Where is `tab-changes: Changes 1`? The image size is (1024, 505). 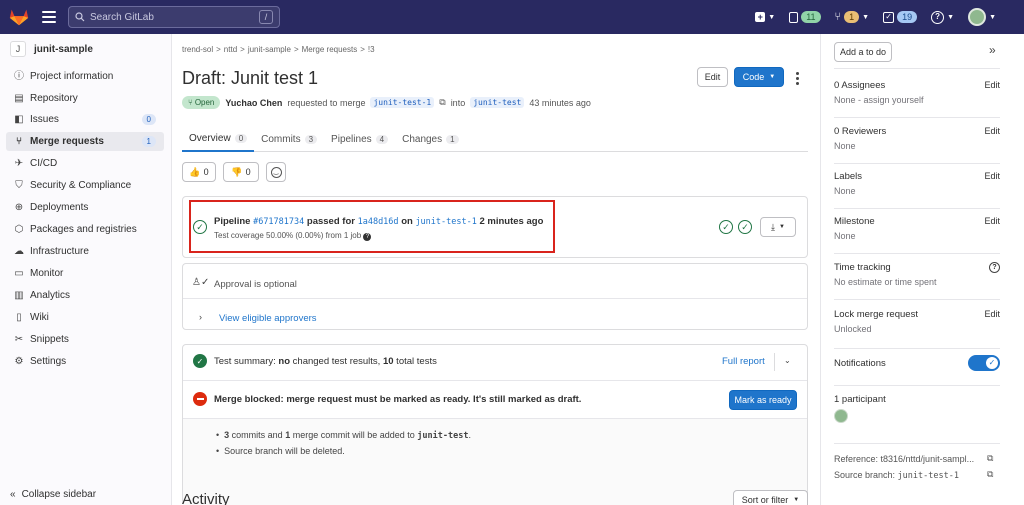
tab-changes: Changes 1 is located at coordinates (430, 139).